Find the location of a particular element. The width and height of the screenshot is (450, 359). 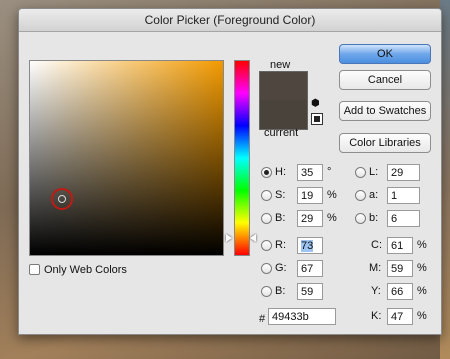

green-input: 67 is located at coordinates (310, 268).